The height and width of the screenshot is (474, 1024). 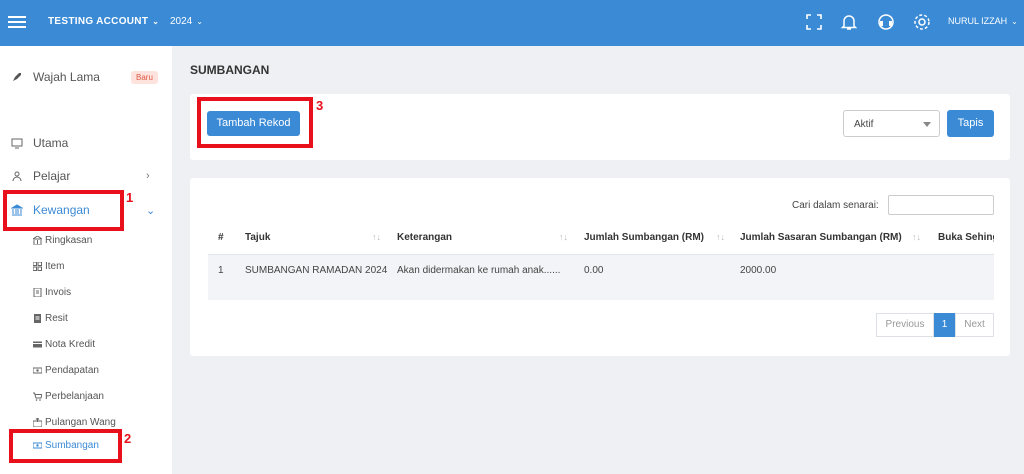 I want to click on column-header: Jumlah Sasaran Sumbangan (RM), so click(x=821, y=237).